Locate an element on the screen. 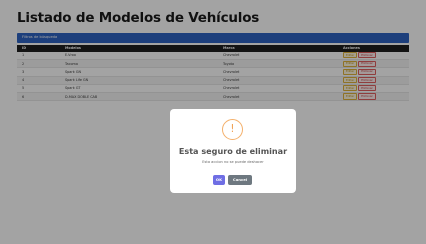 The width and height of the screenshot is (426, 244). dialog-title: Esta seguro de eliminar is located at coordinates (233, 151).